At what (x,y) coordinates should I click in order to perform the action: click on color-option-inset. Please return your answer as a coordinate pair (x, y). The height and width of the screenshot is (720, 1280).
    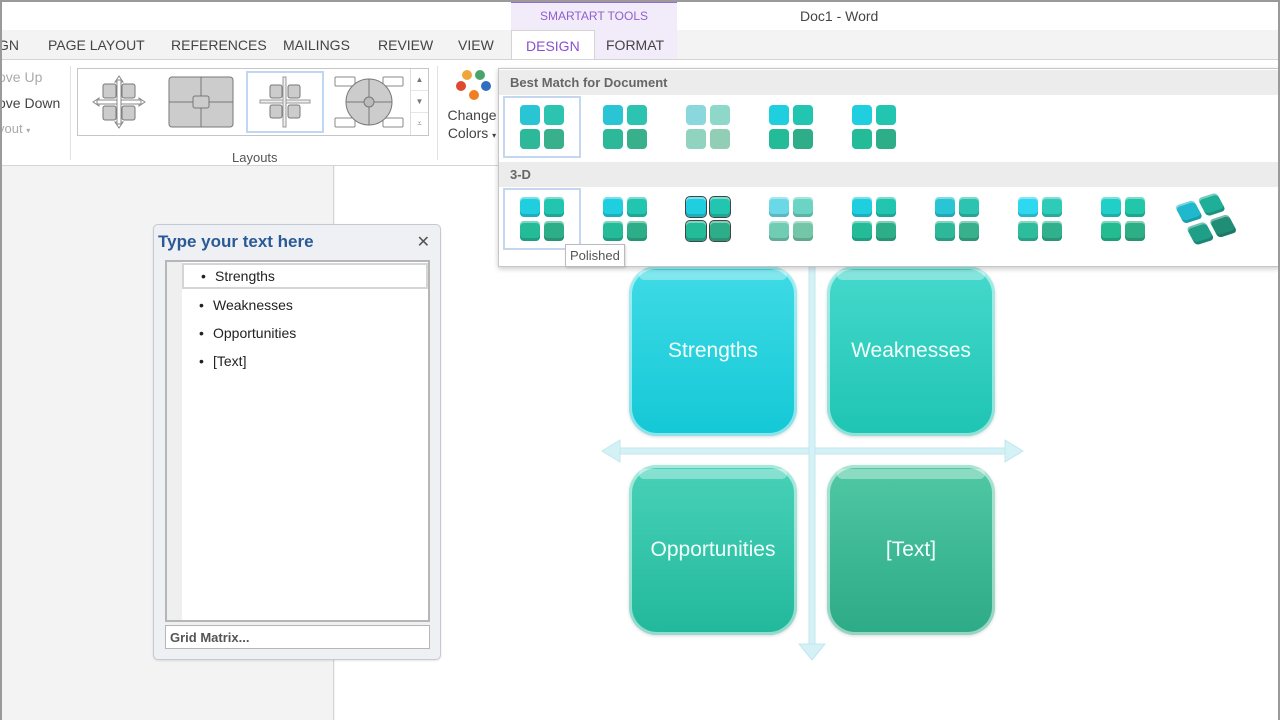
    Looking at the image, I should click on (625, 219).